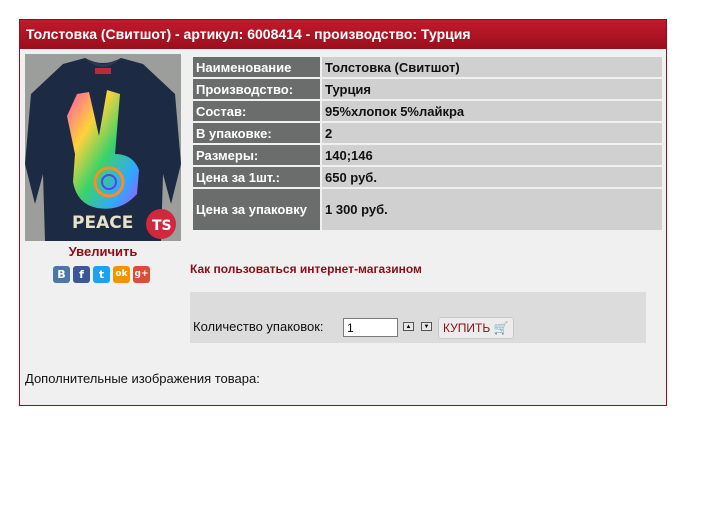 This screenshot has width=707, height=512. I want to click on spec-value: 140;146, so click(492, 155).